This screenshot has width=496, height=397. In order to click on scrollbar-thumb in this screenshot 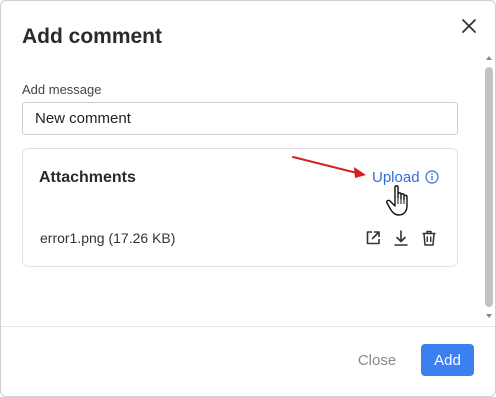, I will do `click(489, 187)`.